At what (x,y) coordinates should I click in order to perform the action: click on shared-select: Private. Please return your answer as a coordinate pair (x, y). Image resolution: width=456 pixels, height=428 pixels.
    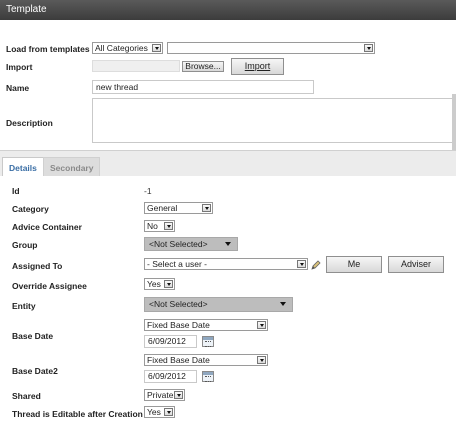
    Looking at the image, I should click on (164, 395).